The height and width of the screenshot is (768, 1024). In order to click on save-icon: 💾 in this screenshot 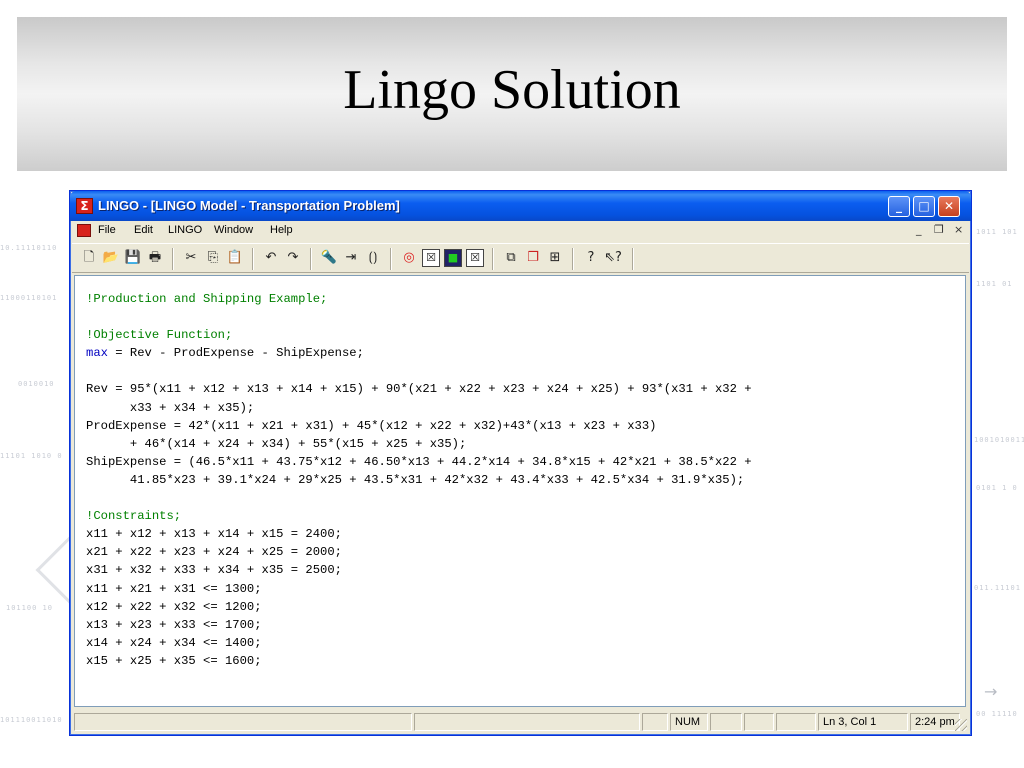, I will do `click(133, 258)`.